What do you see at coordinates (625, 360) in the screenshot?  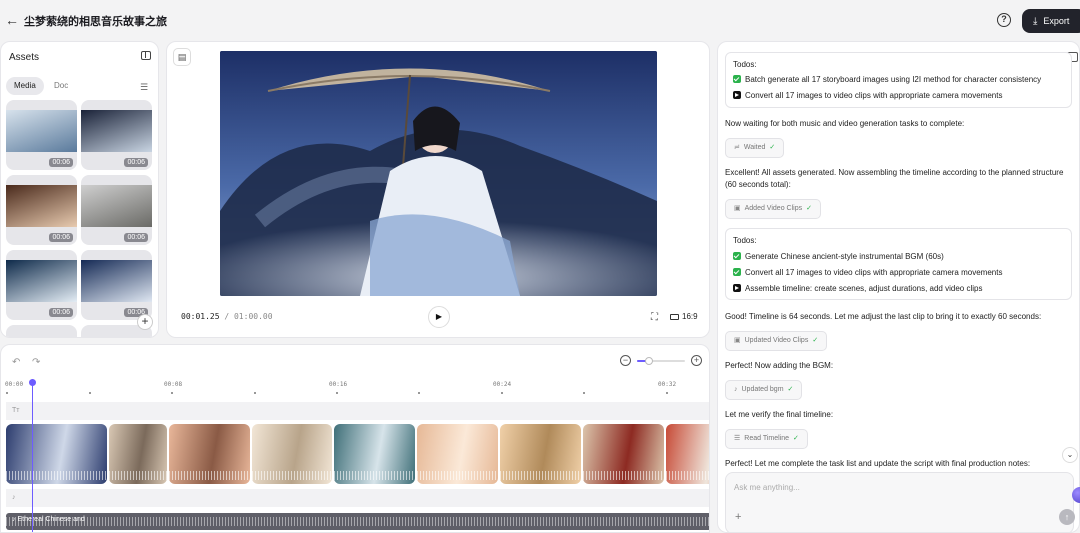 I see `zoom-out-icon: −` at bounding box center [625, 360].